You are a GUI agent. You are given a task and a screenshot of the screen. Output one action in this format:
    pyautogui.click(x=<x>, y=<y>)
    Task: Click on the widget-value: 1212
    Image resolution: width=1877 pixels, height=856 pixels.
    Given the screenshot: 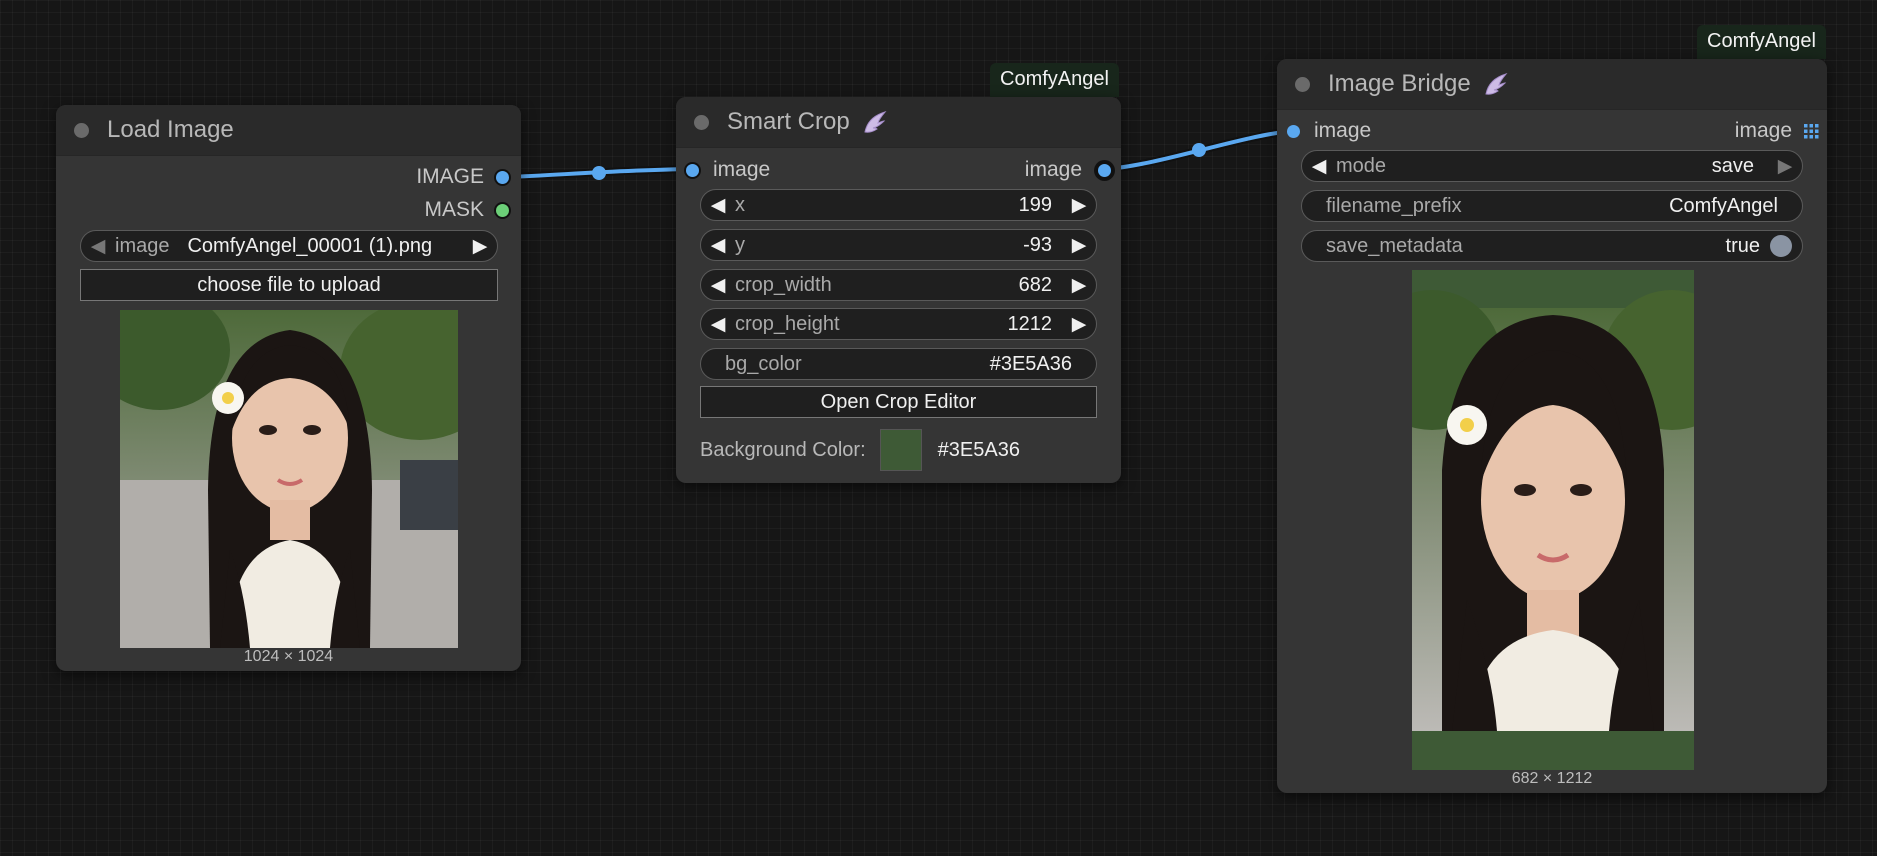 What is the action you would take?
    pyautogui.click(x=1030, y=323)
    